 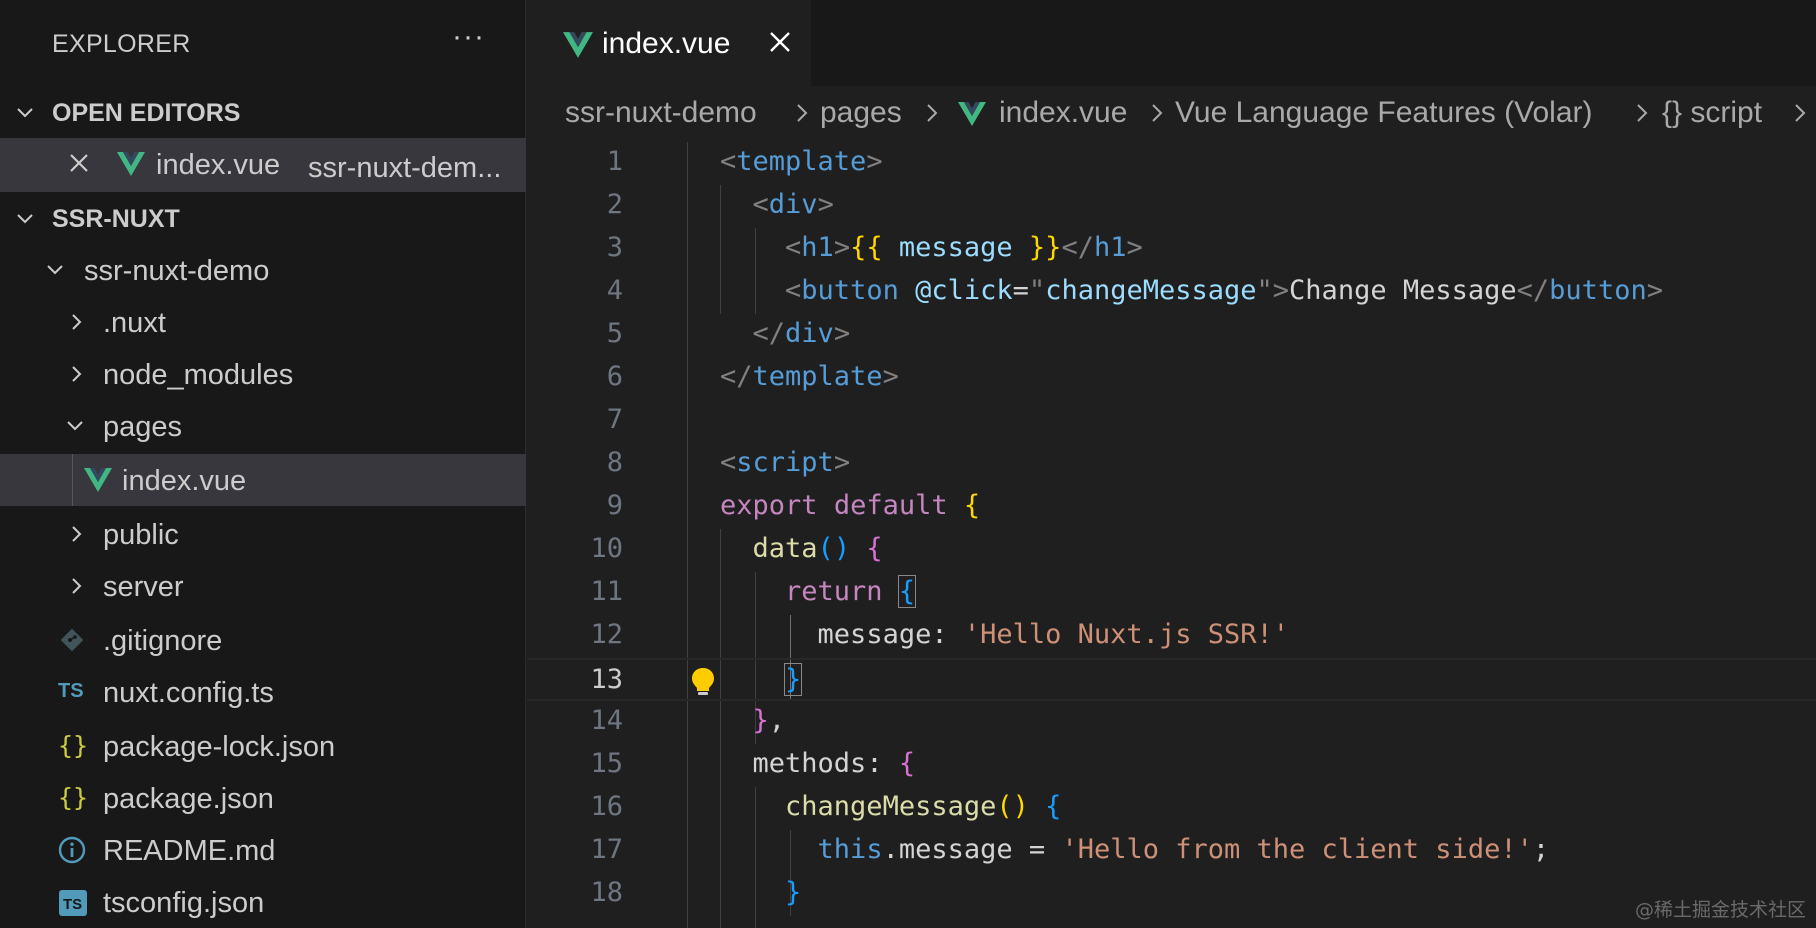 What do you see at coordinates (1171, 464) in the screenshot?
I see `code-line: 8 <script>` at bounding box center [1171, 464].